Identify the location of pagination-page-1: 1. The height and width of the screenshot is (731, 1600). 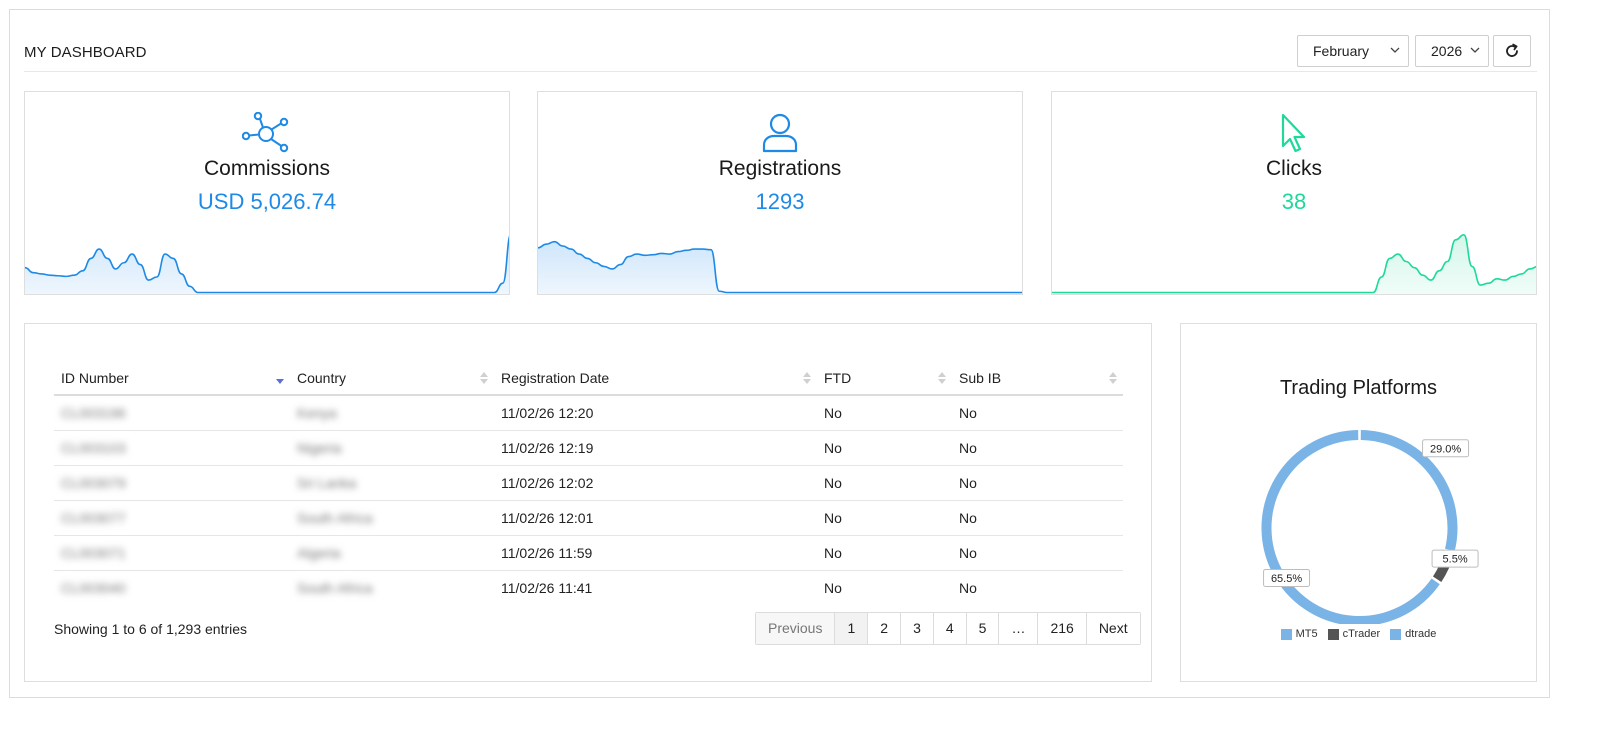
(851, 628).